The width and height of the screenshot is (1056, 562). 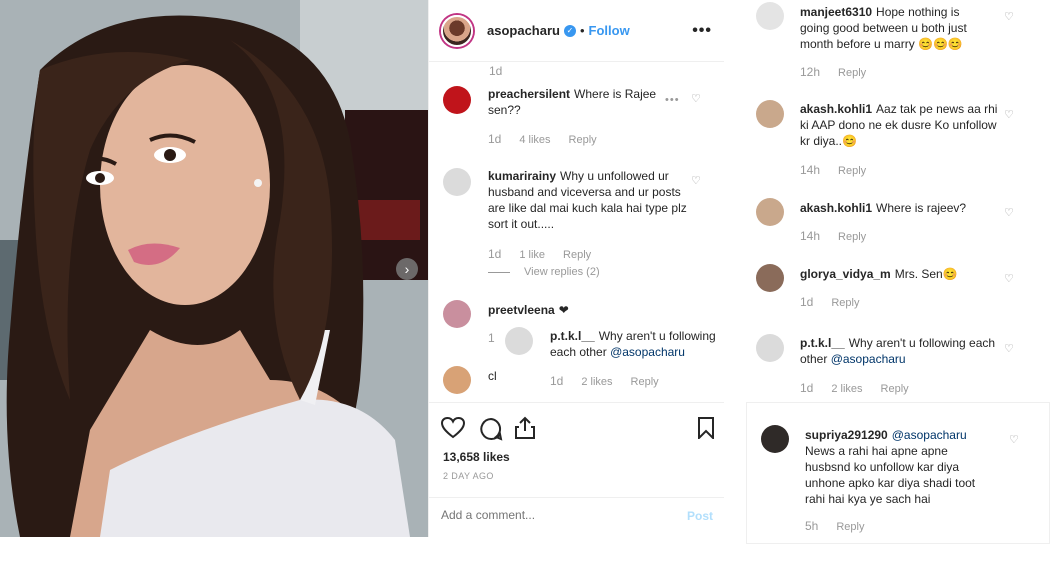 What do you see at coordinates (846, 389) in the screenshot?
I see `comment-likes: 2 likes` at bounding box center [846, 389].